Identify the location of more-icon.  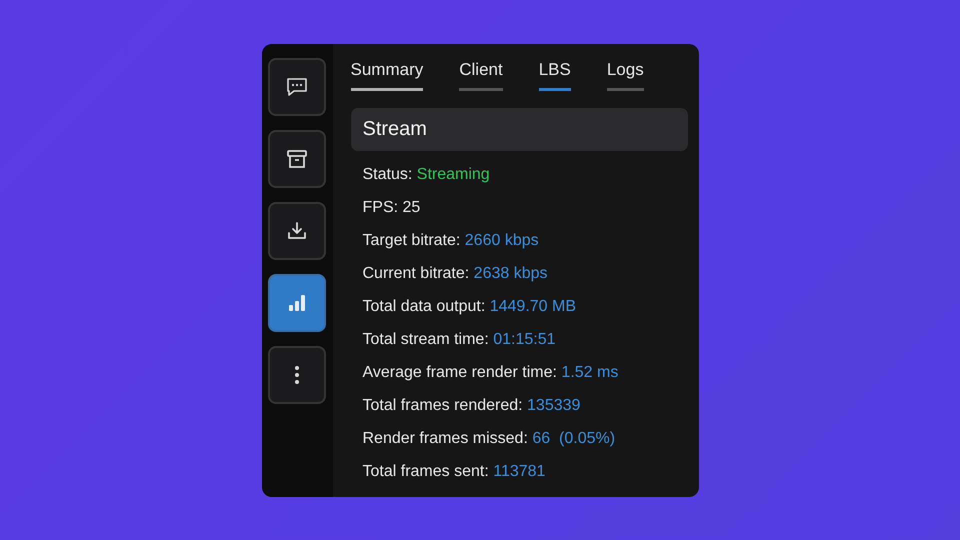
(297, 375).